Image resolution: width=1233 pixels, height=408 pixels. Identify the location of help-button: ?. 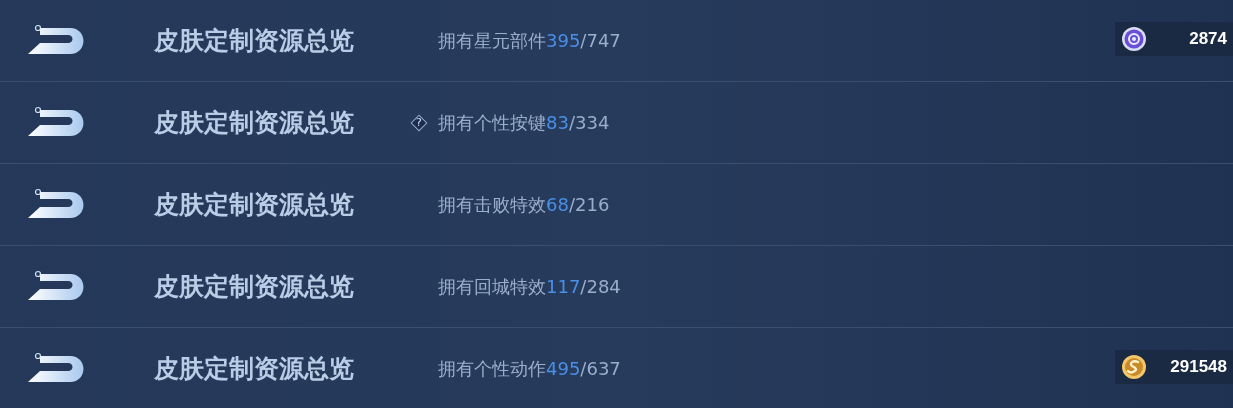
(419, 122).